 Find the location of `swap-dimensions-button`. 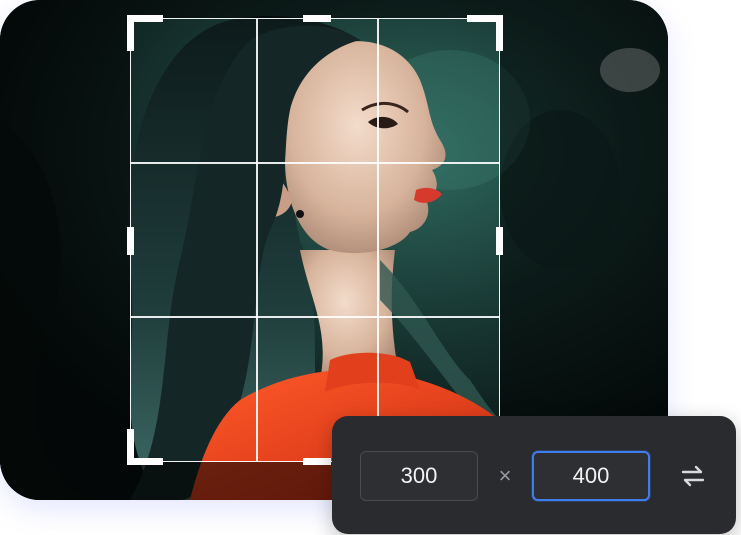

swap-dimensions-button is located at coordinates (693, 476).